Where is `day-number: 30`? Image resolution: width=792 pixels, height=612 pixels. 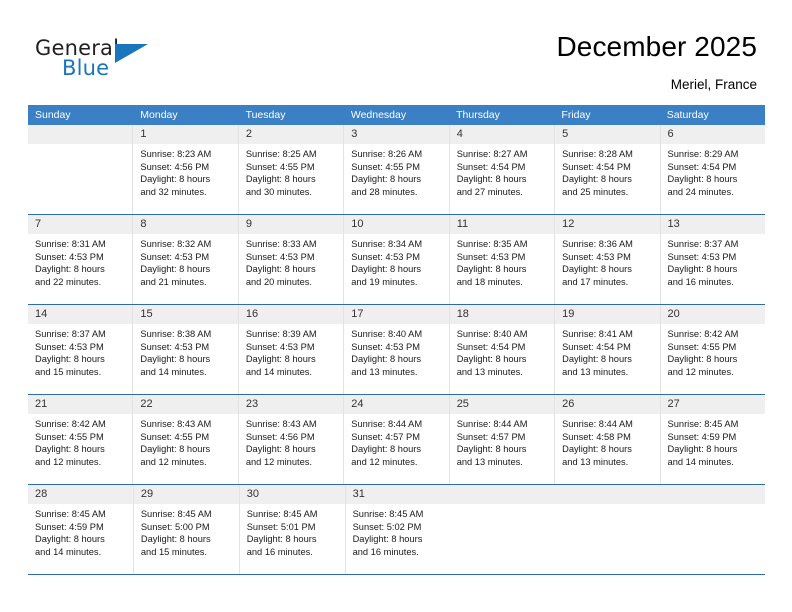
day-number: 30 is located at coordinates (252, 494).